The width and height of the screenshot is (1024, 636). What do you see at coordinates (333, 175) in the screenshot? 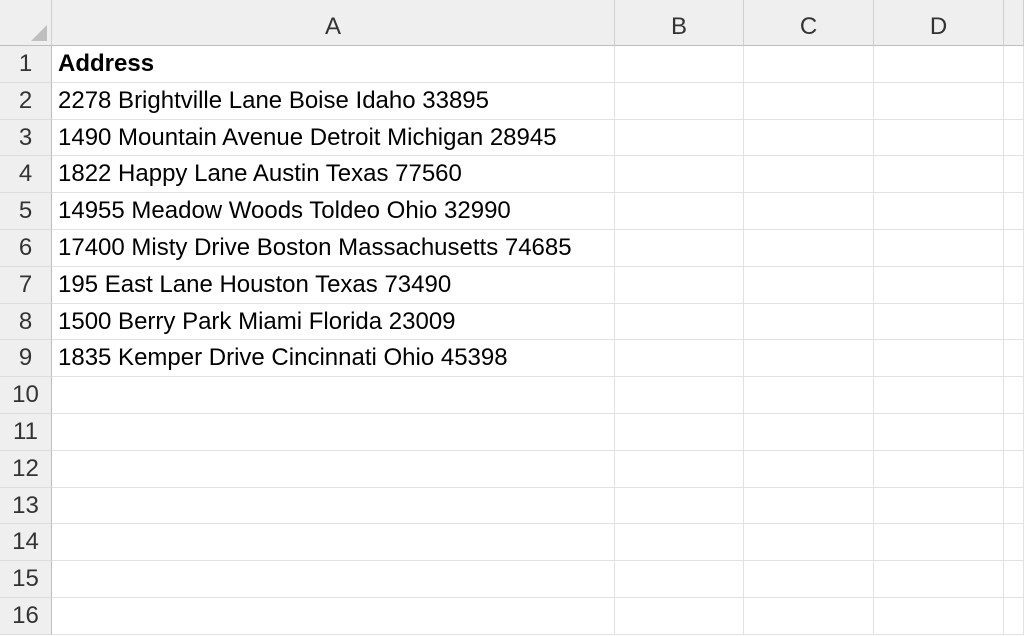
I see `cell-a: 1822 Happy Lane Austin Texas 77560` at bounding box center [333, 175].